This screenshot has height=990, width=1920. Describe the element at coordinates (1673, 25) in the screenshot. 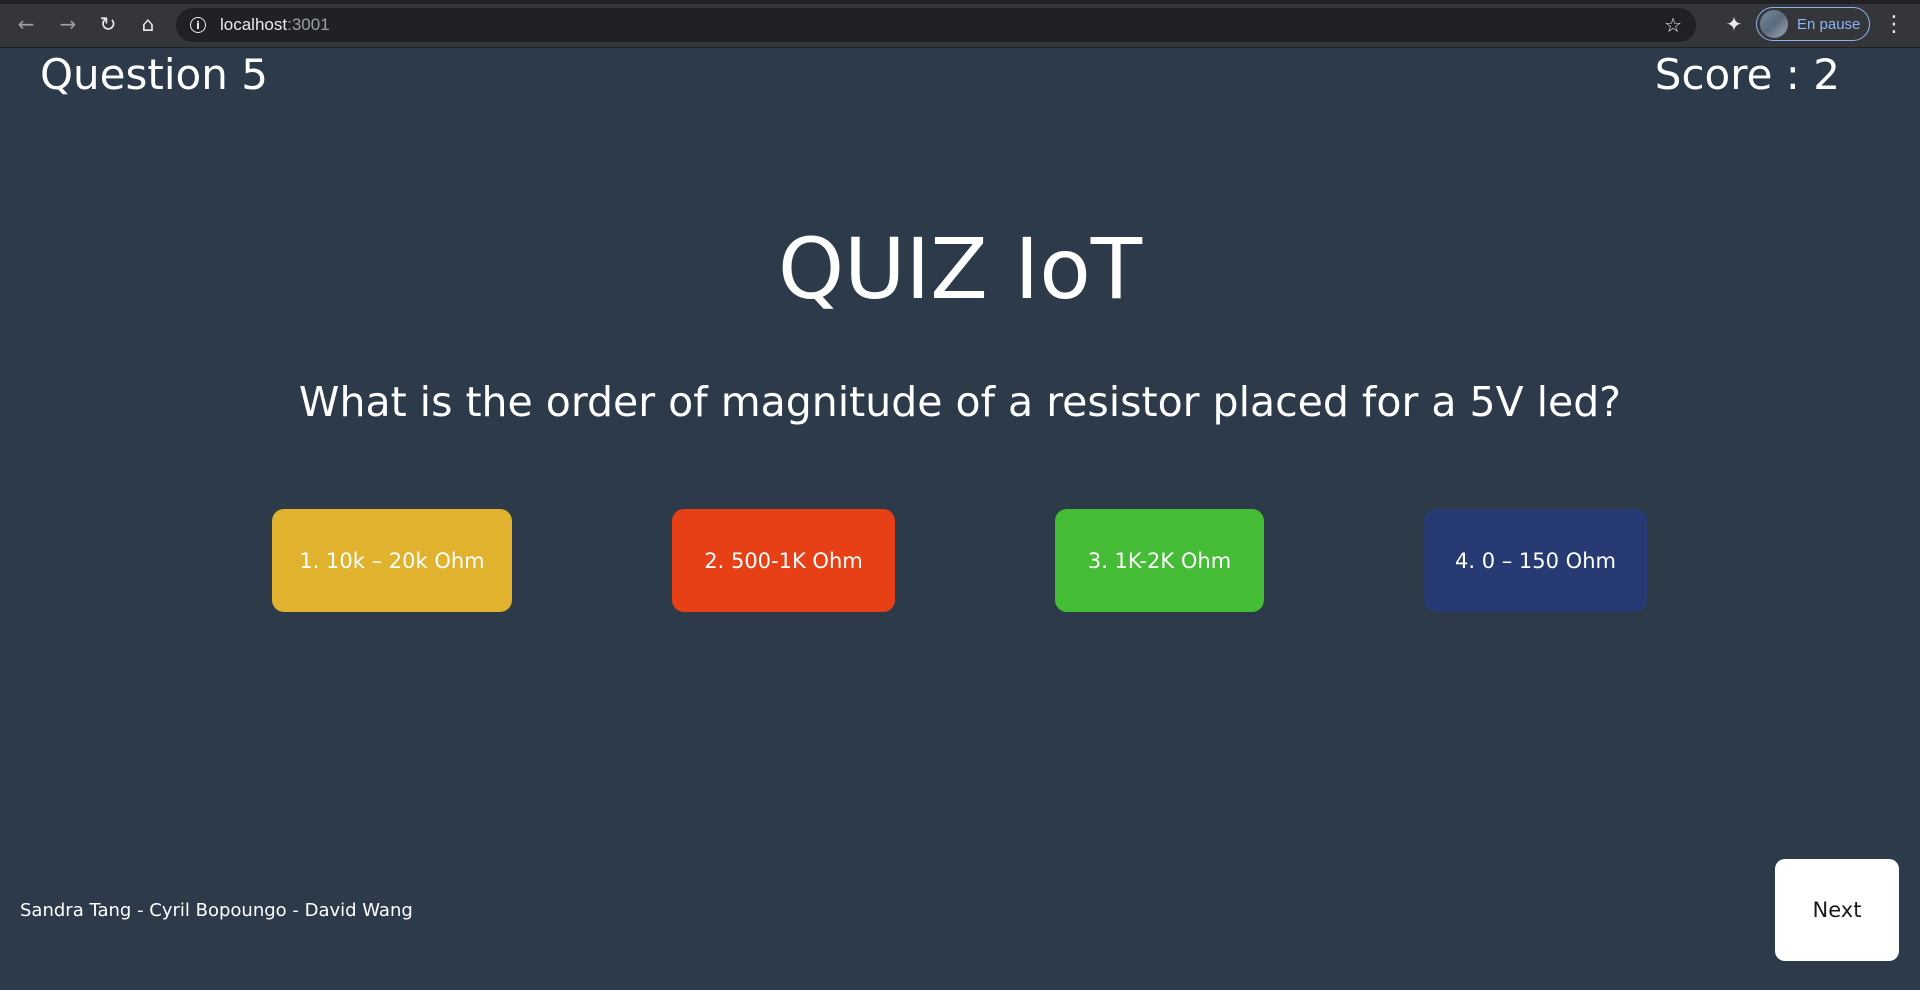

I see `bookmark-star-icon: ☆` at that location.